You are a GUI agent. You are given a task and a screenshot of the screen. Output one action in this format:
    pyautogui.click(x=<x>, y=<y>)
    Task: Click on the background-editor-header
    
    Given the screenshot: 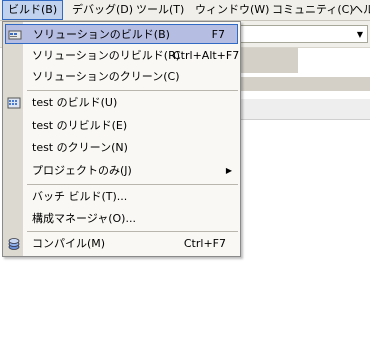 What is the action you would take?
    pyautogui.click(x=305, y=109)
    